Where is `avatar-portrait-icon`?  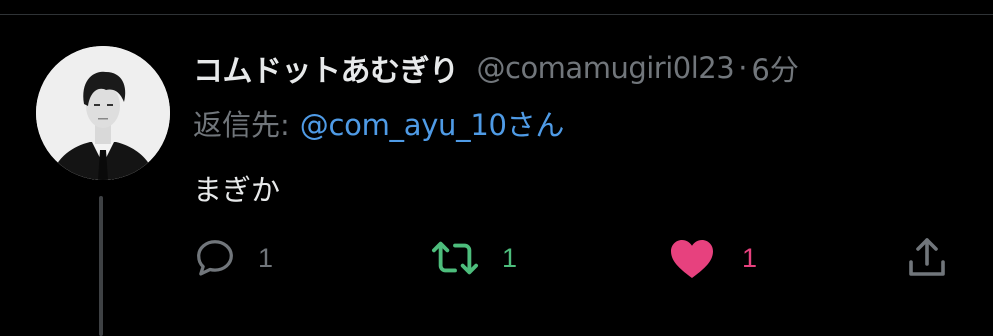 avatar-portrait-icon is located at coordinates (103, 113).